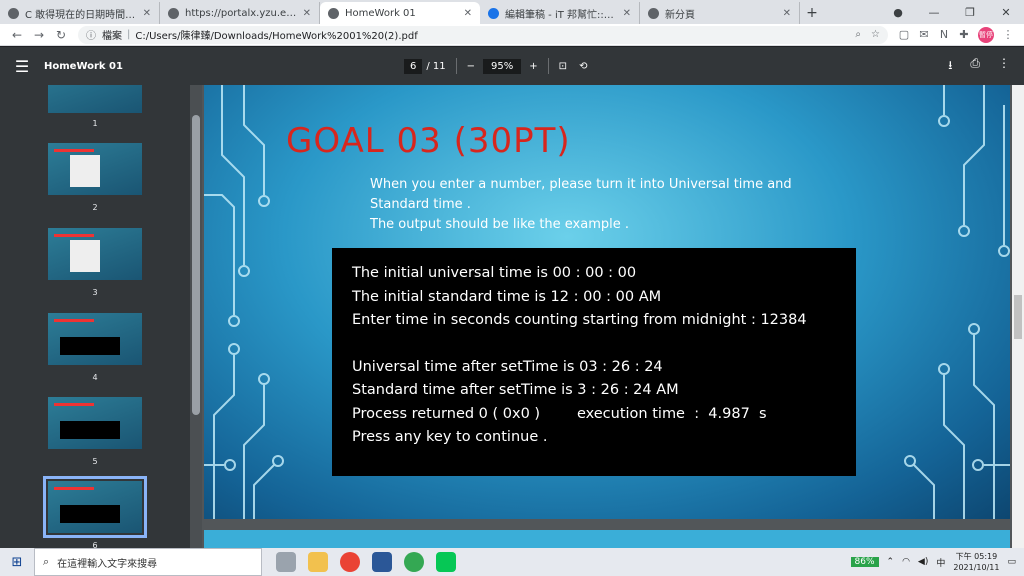 The image size is (1024, 576). Describe the element at coordinates (720, 13) in the screenshot. I see `tab-4: 新分頁 ✕` at that location.